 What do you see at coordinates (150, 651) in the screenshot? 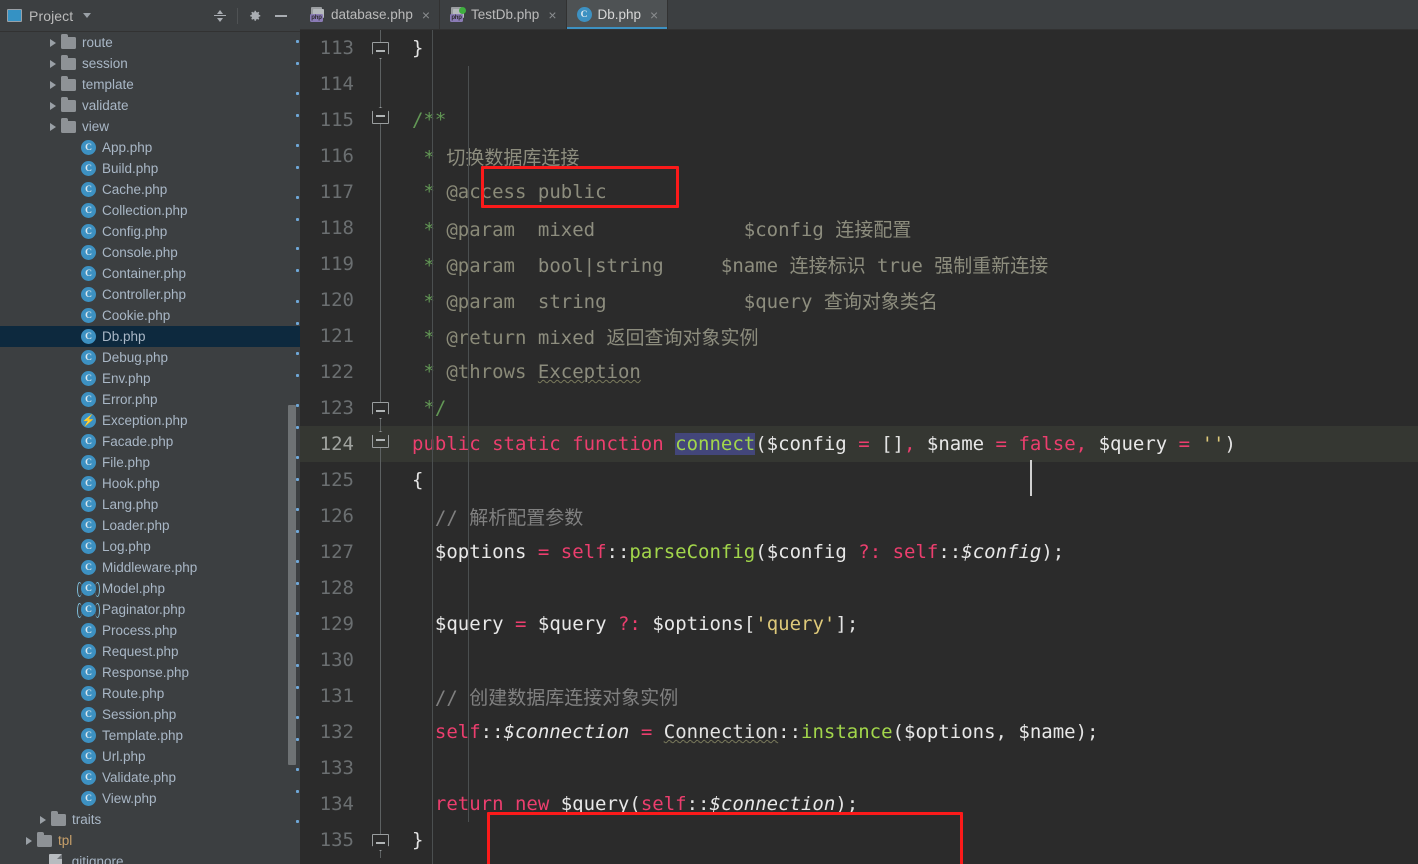
I see `tree-item-request-php: C Request.php` at bounding box center [150, 651].